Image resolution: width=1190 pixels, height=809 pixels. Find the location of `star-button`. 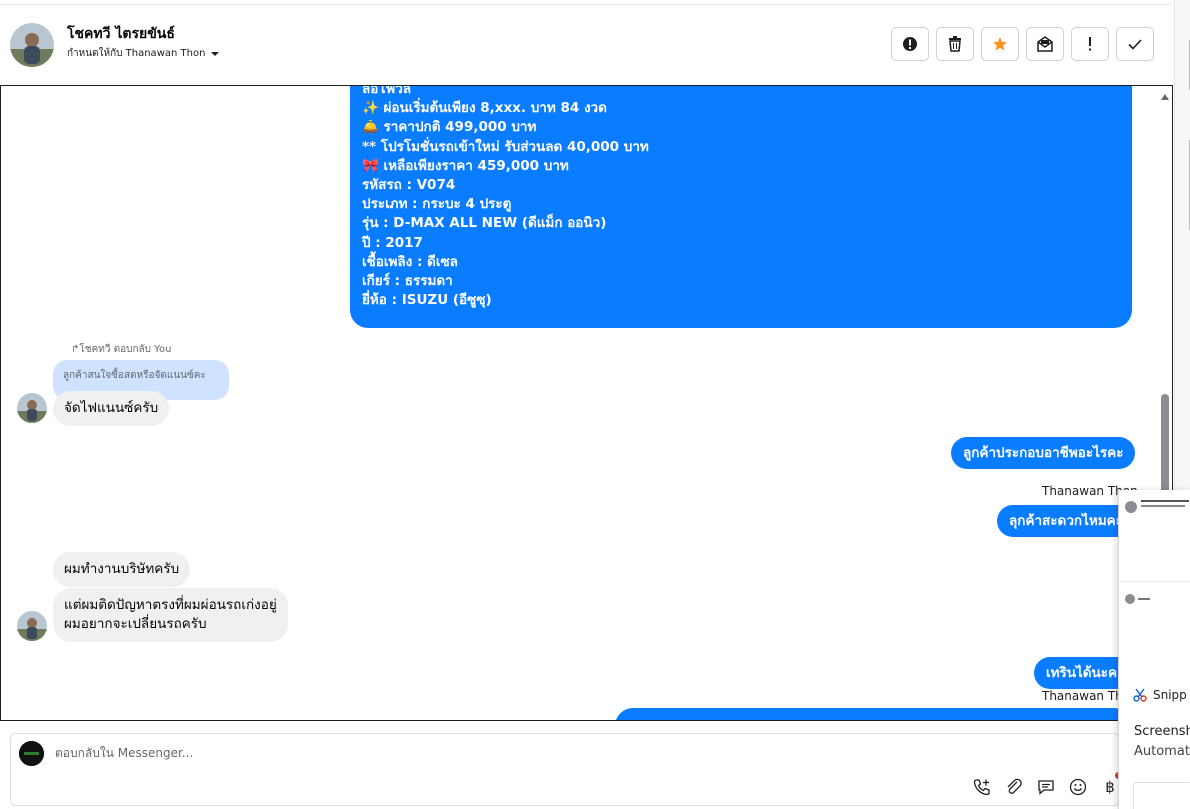

star-button is located at coordinates (1000, 44).